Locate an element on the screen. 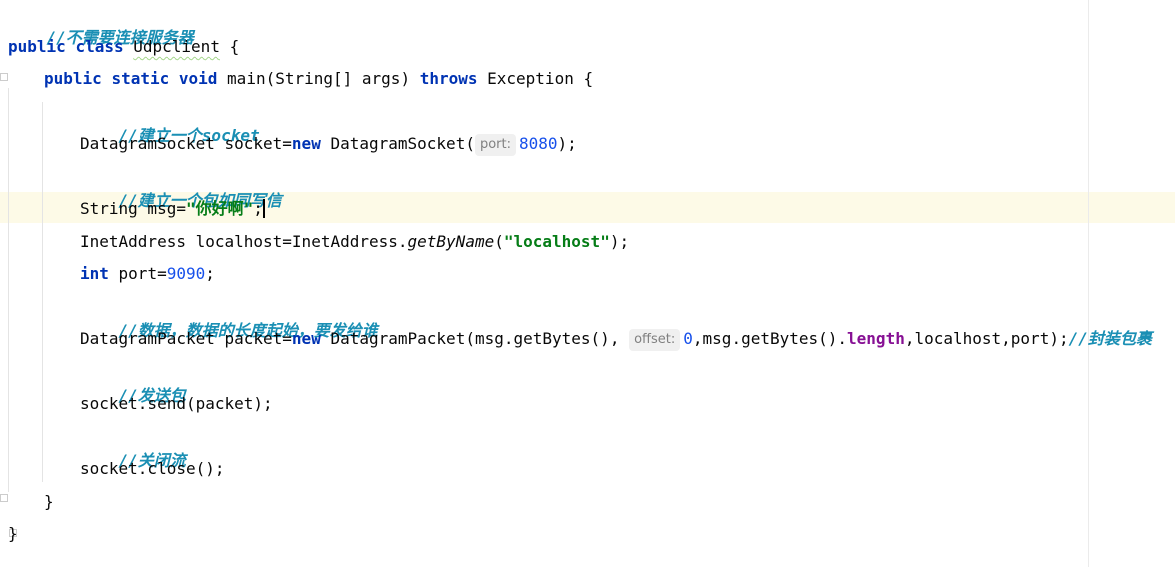  string-localhost: "localhost" is located at coordinates (556, 241).